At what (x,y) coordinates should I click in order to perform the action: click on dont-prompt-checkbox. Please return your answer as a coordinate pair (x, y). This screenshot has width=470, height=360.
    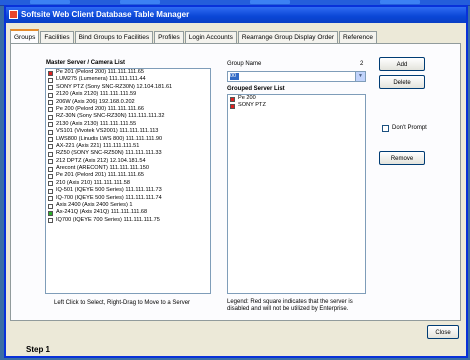
    Looking at the image, I should click on (385, 128).